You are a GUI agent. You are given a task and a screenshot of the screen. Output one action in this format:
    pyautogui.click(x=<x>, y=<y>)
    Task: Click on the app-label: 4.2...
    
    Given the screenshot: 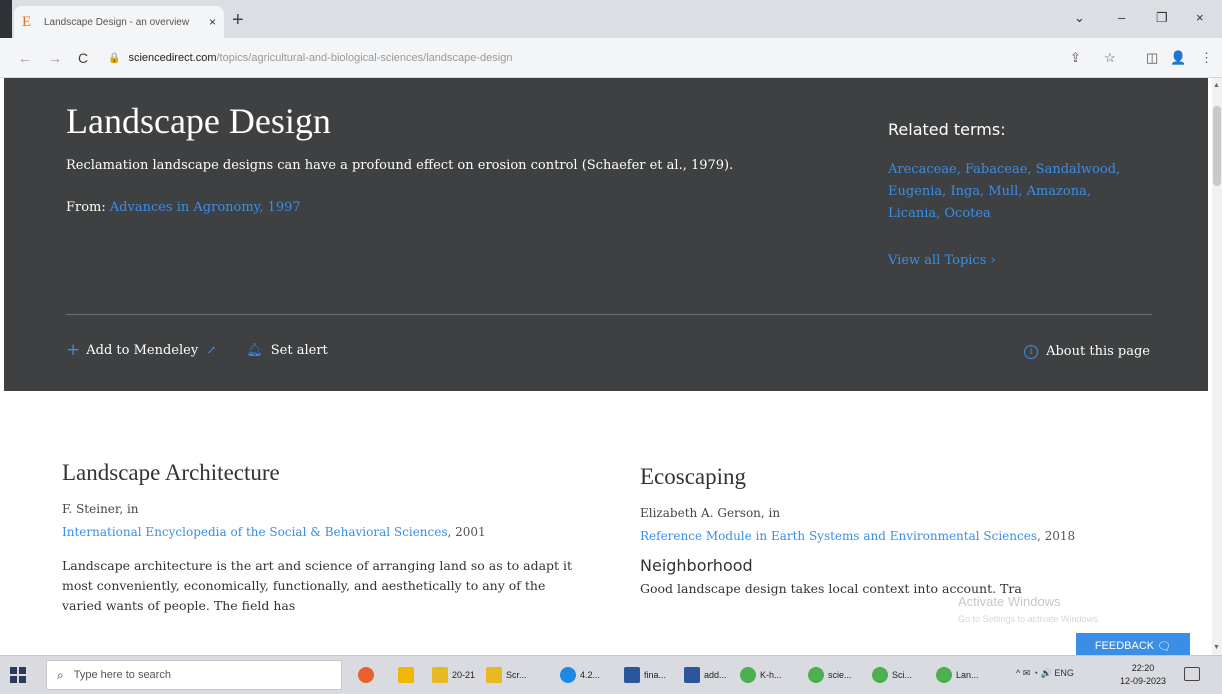 What is the action you would take?
    pyautogui.click(x=590, y=675)
    